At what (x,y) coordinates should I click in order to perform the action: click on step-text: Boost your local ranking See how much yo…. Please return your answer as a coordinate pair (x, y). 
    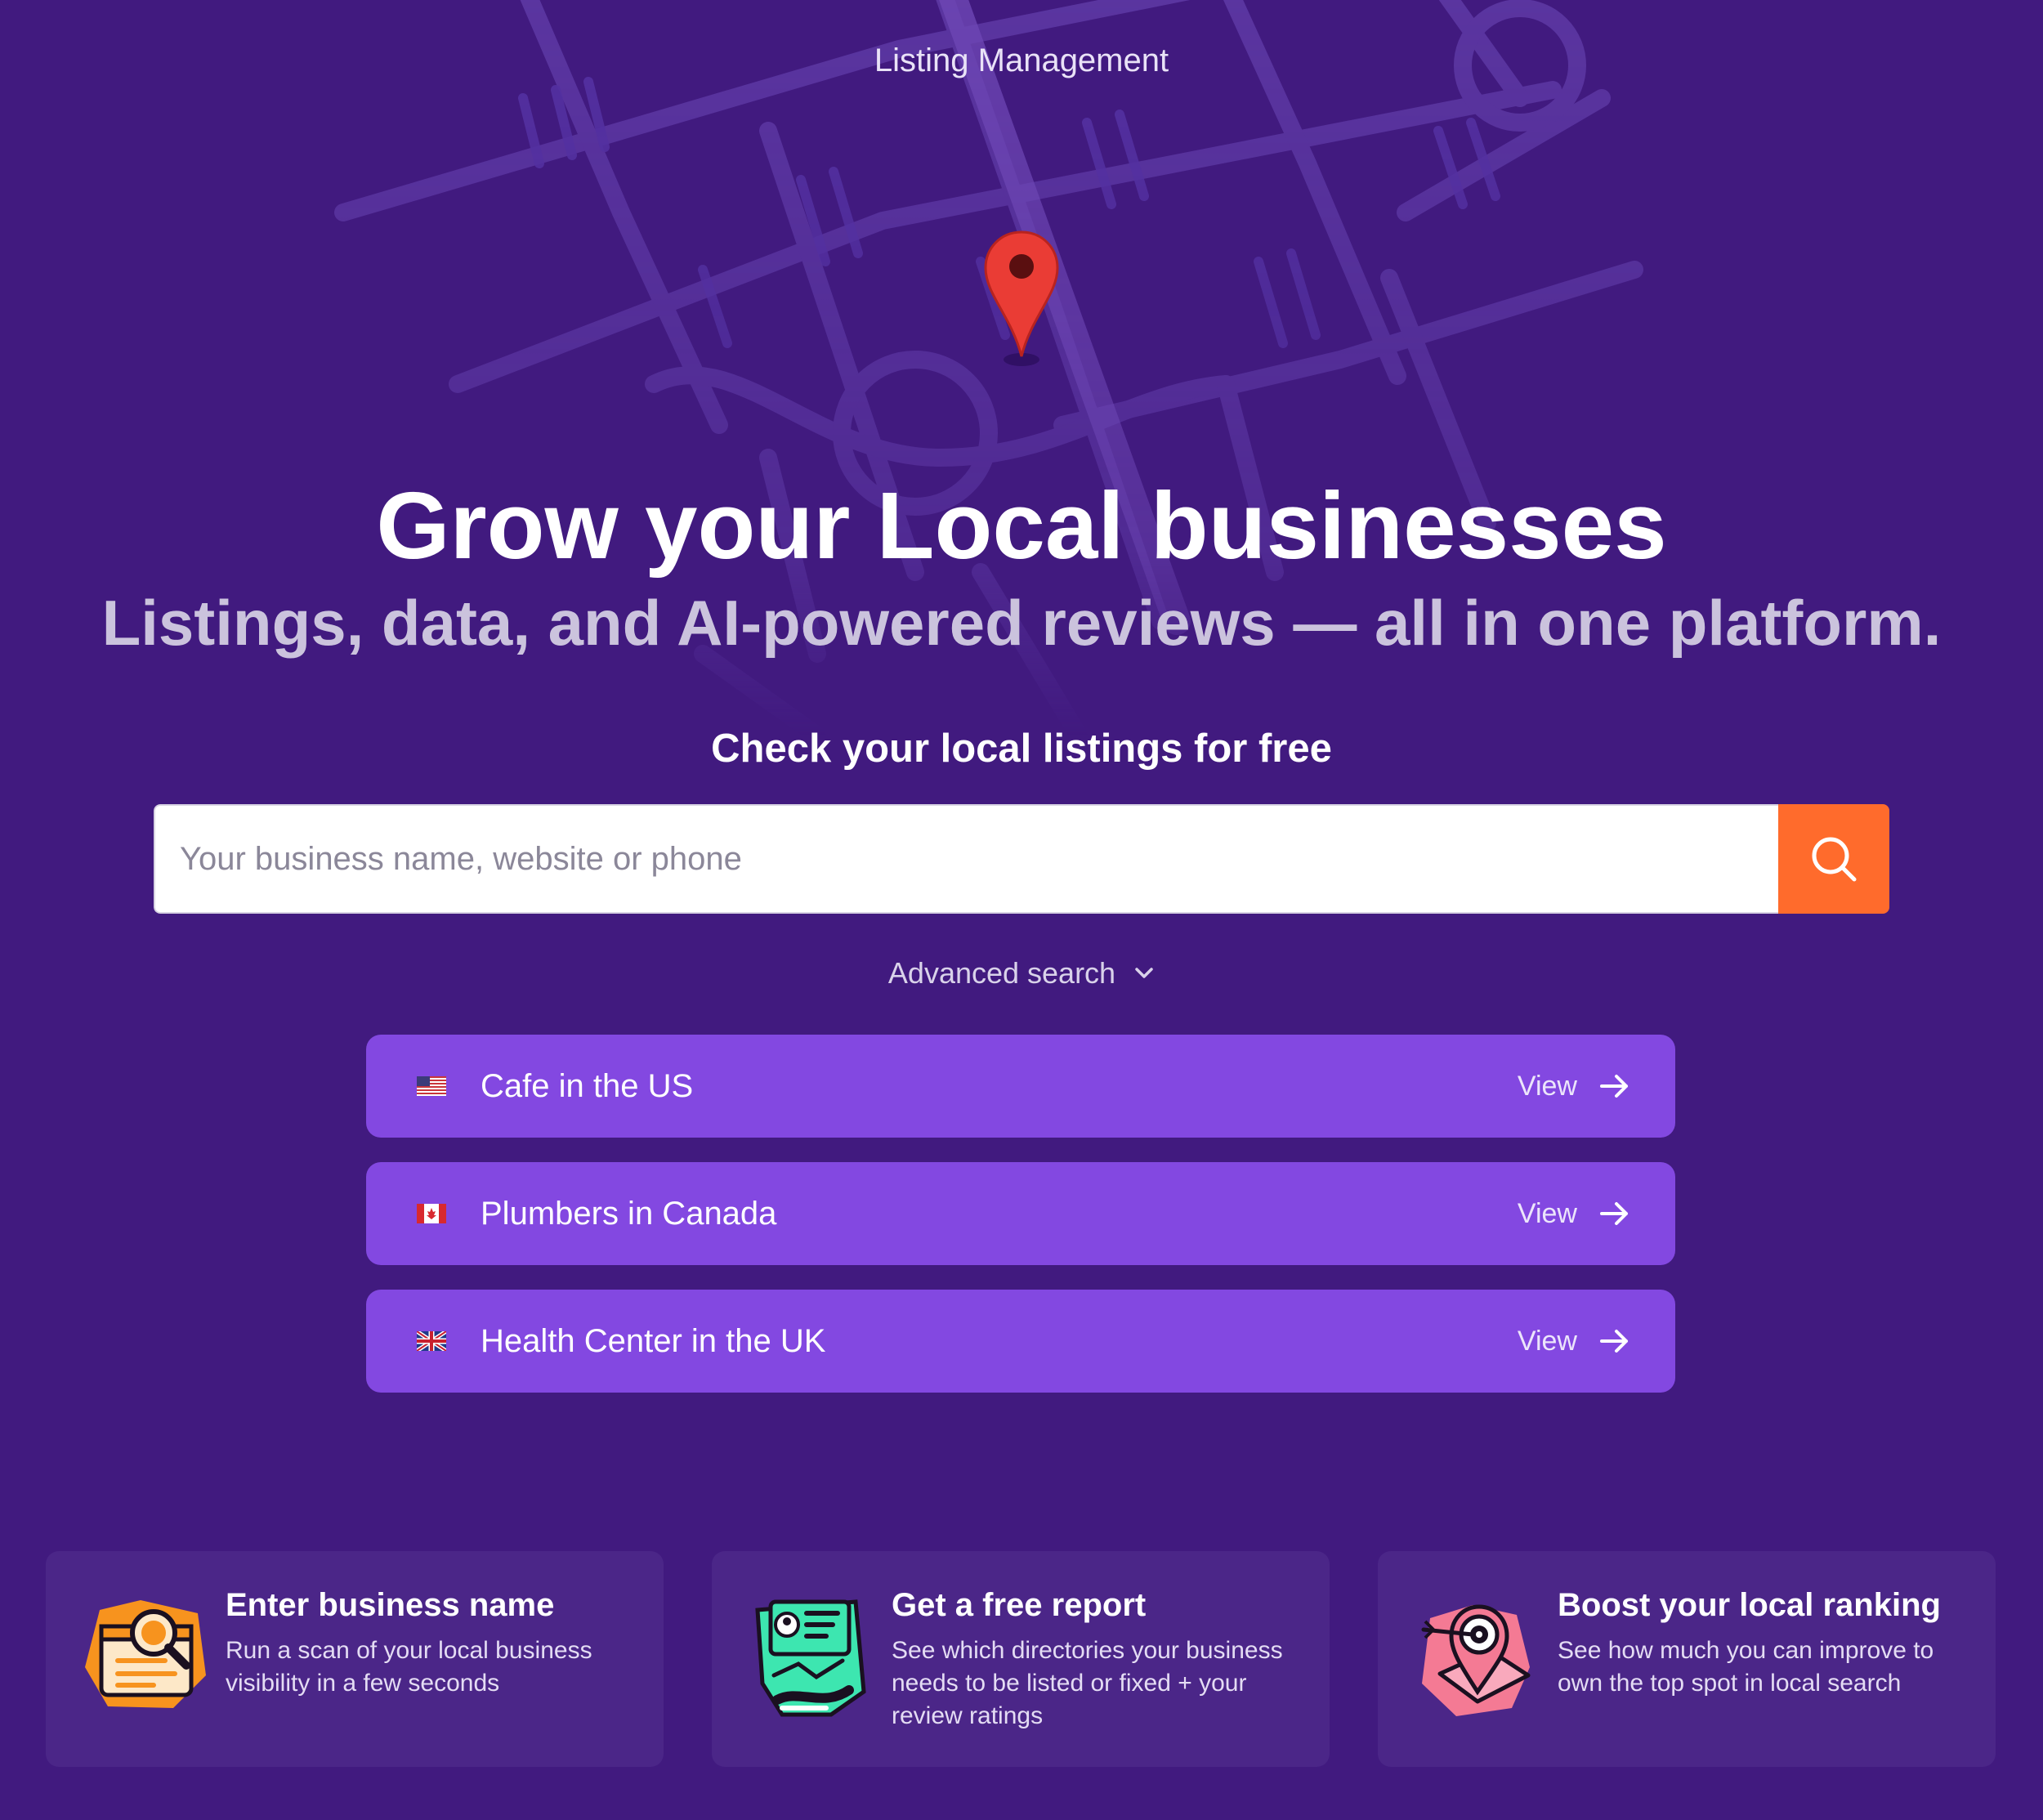
    Looking at the image, I should click on (1764, 1676).